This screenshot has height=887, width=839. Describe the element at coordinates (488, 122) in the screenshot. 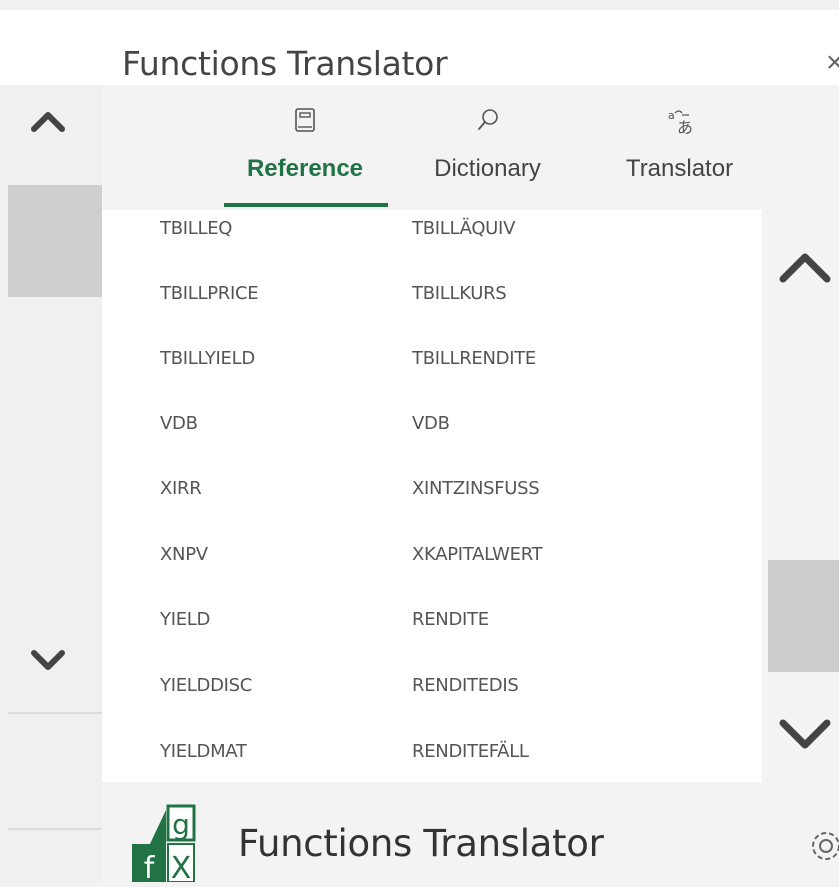

I see `search-icon` at that location.